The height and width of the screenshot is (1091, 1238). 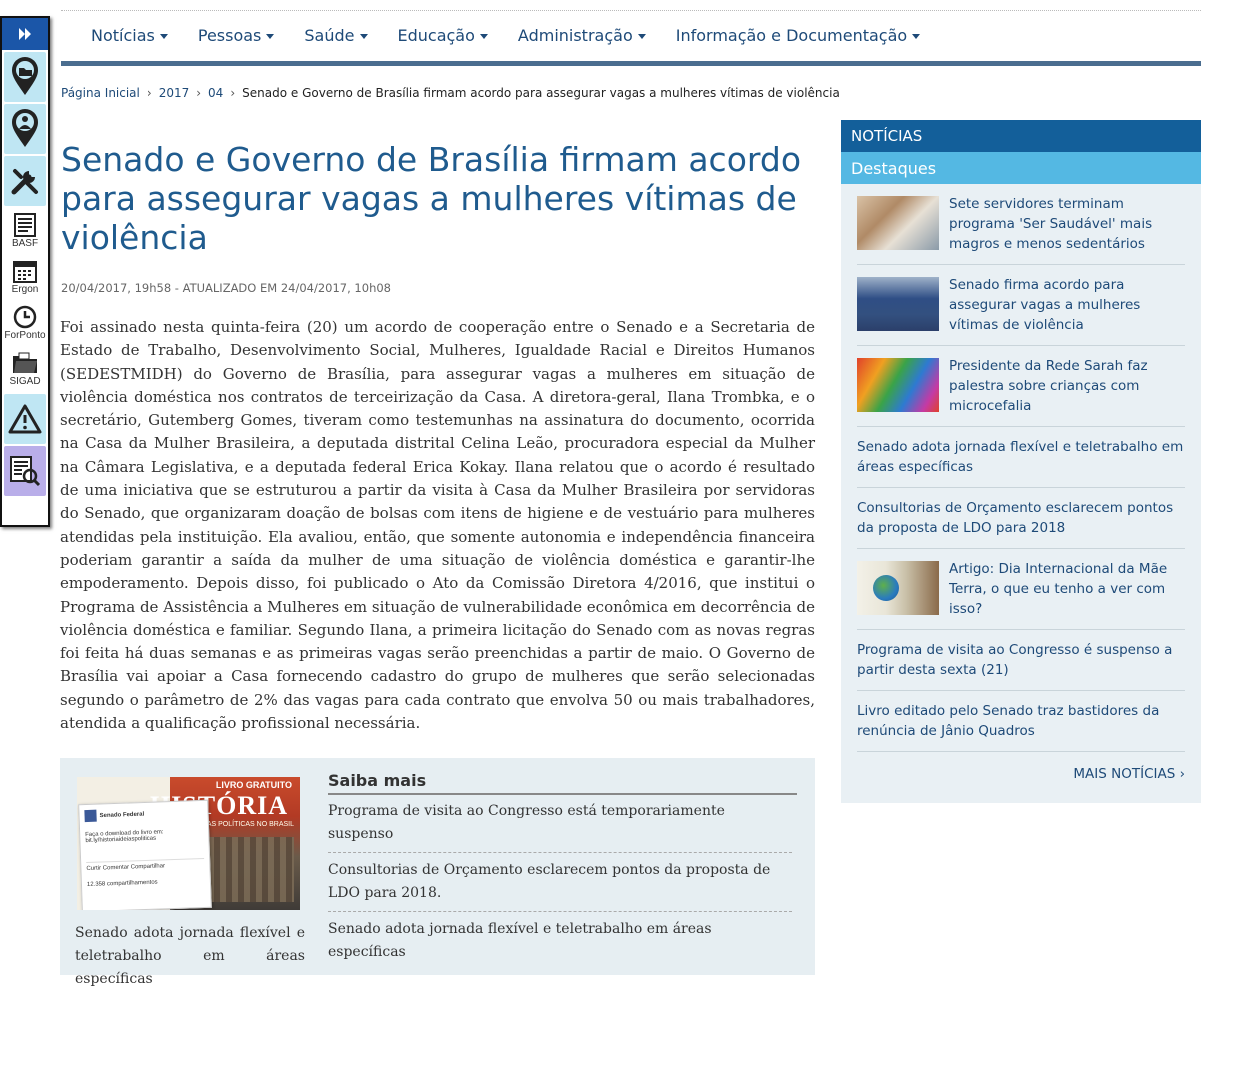 I want to click on fb-actions: Curtir Comentar Compartilhar, so click(x=145, y=865).